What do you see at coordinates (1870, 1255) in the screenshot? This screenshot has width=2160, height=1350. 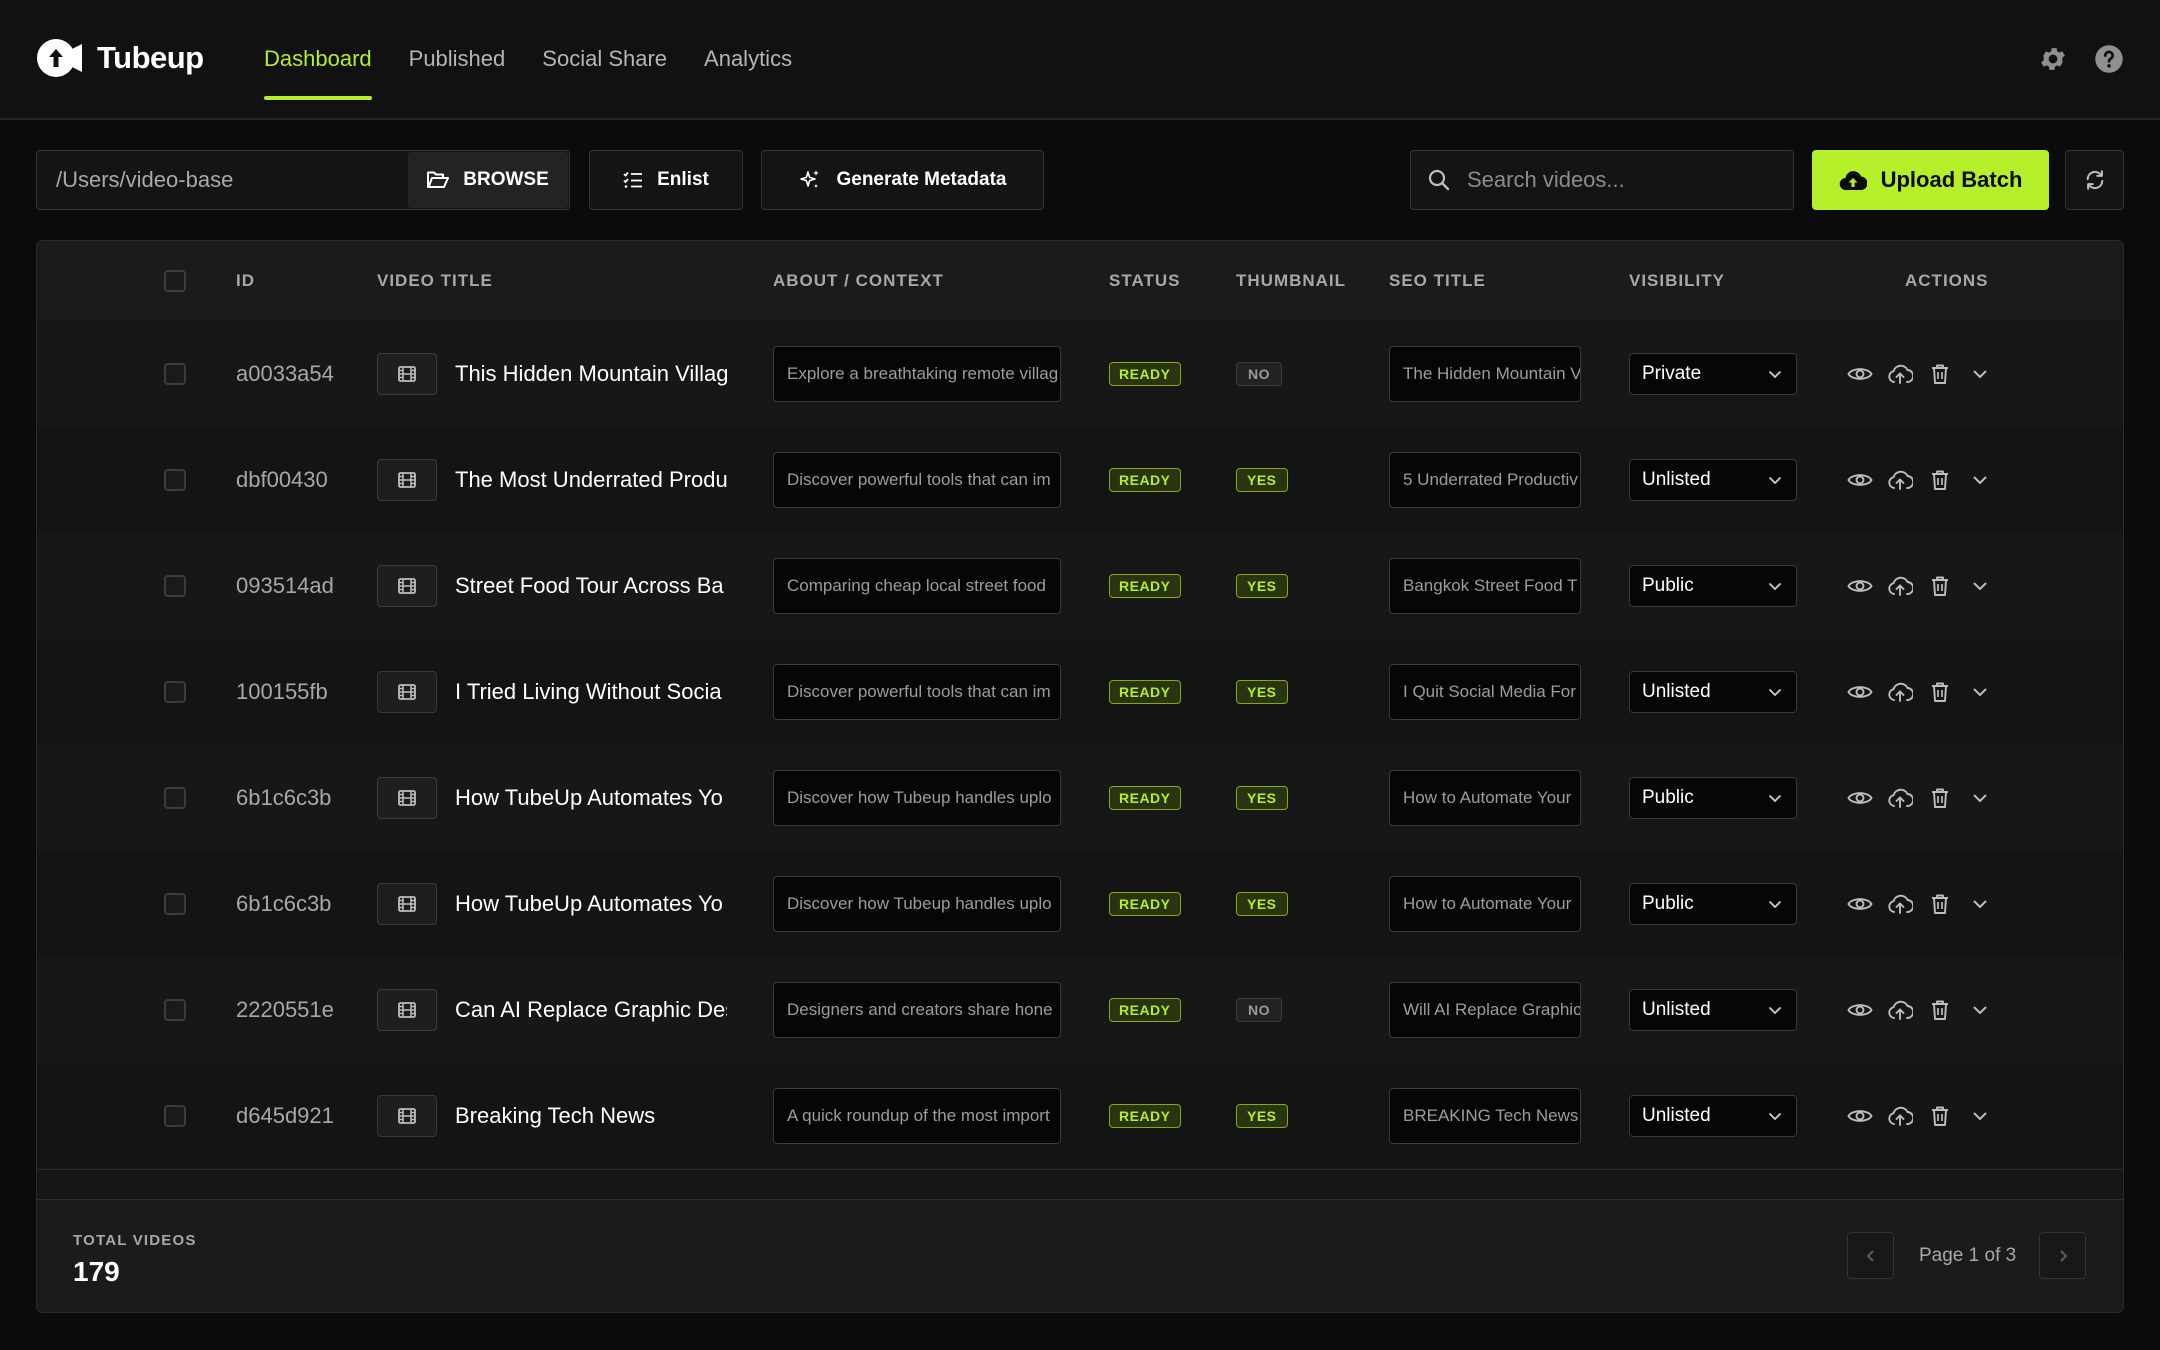 I see `prev-page-button` at bounding box center [1870, 1255].